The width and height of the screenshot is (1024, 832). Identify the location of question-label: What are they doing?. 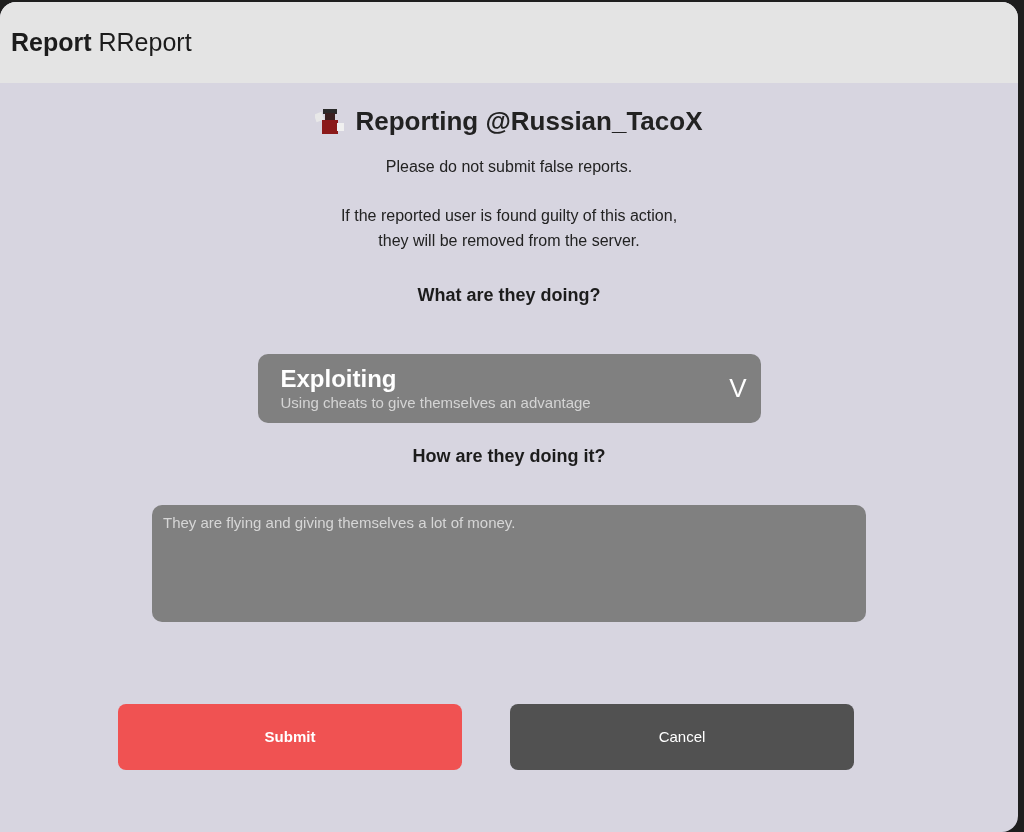
(509, 295).